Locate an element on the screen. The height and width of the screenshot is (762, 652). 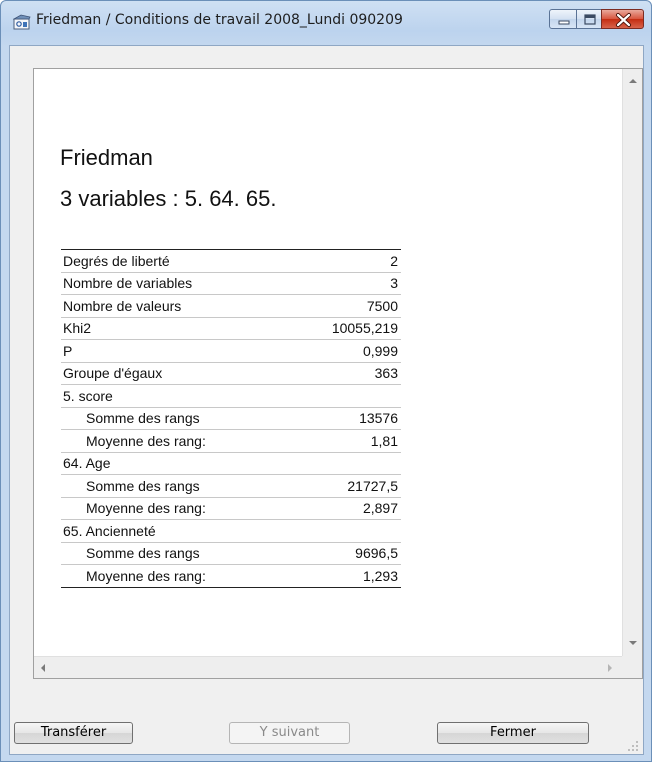
table-row: Somme des rangs 13576 is located at coordinates (231, 418).